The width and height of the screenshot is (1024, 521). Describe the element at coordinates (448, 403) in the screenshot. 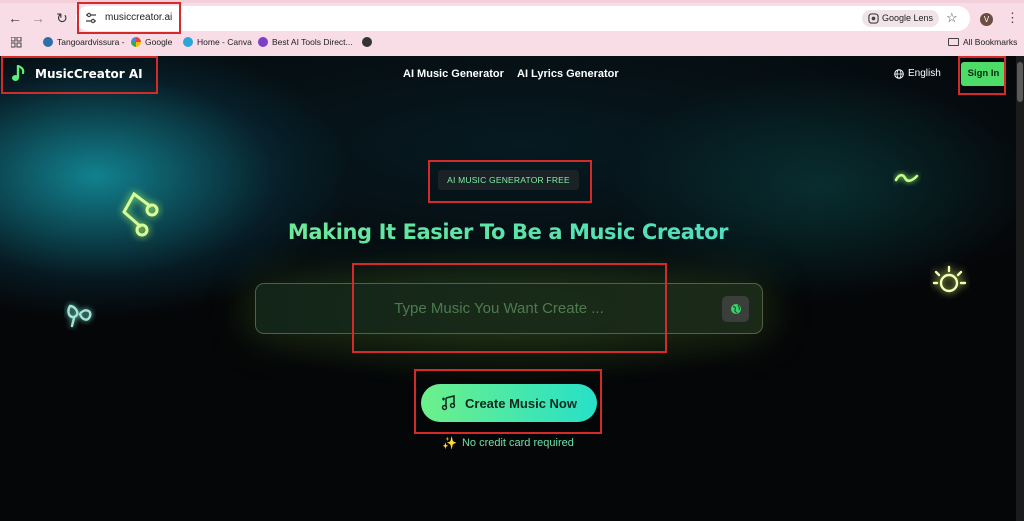

I see `music-note-plus-icon` at that location.